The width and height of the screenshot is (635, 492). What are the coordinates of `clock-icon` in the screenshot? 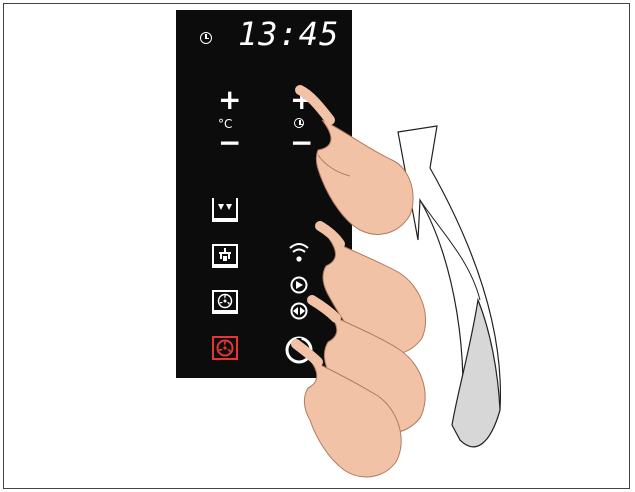 It's located at (206, 38).